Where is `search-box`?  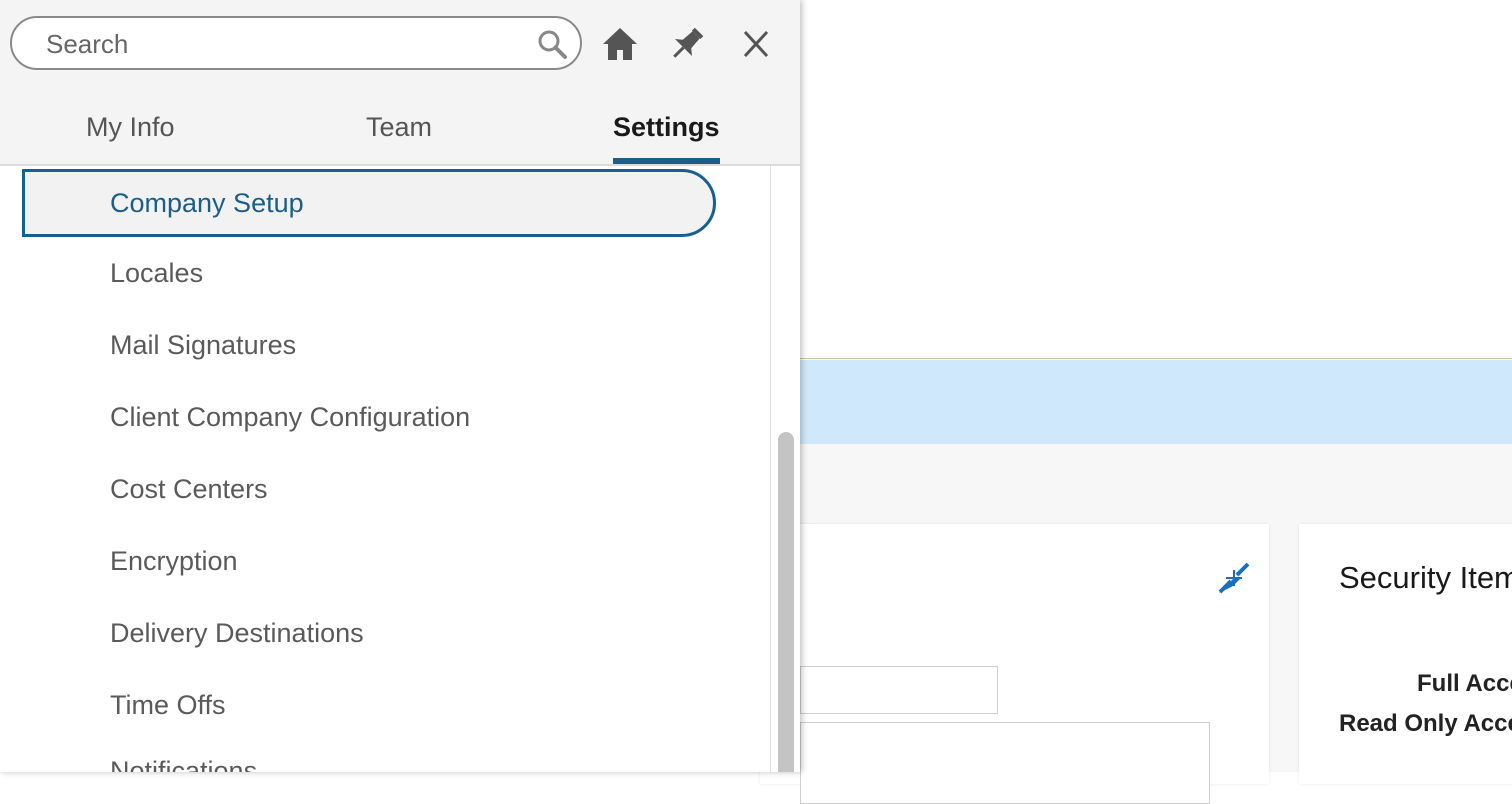
search-box is located at coordinates (296, 43).